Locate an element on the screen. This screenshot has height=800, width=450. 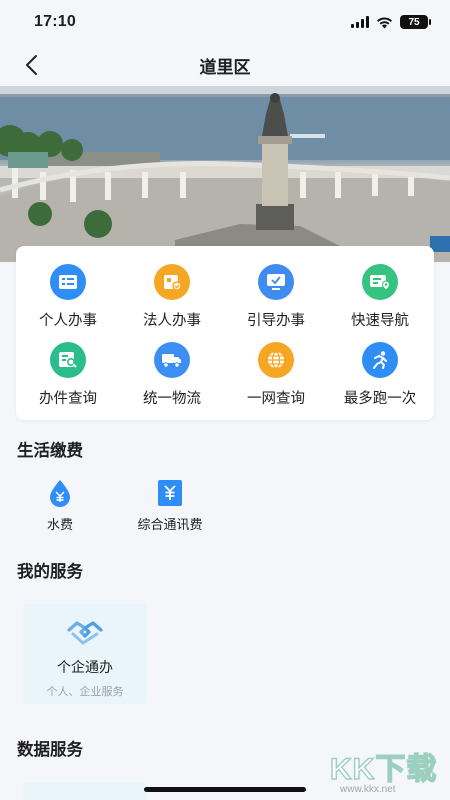
document-search-icon is located at coordinates (68, 360).